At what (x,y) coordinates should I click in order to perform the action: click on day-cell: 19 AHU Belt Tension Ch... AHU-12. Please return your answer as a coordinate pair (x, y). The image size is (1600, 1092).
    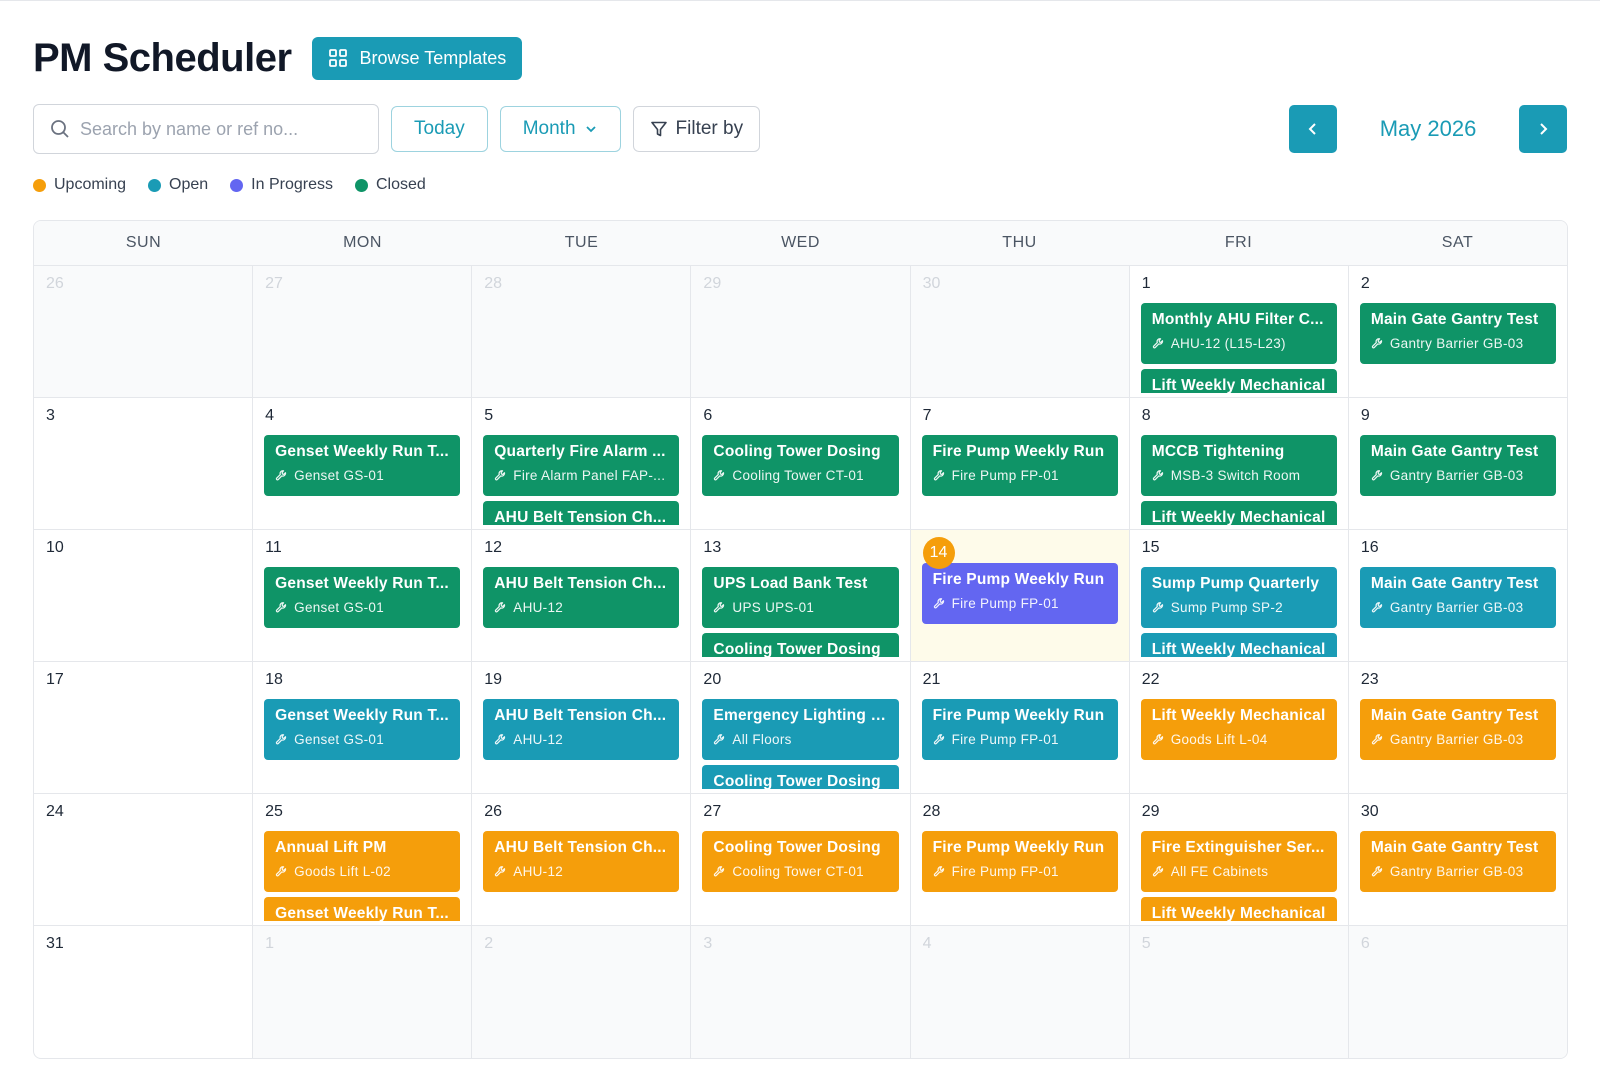
    Looking at the image, I should click on (582, 727).